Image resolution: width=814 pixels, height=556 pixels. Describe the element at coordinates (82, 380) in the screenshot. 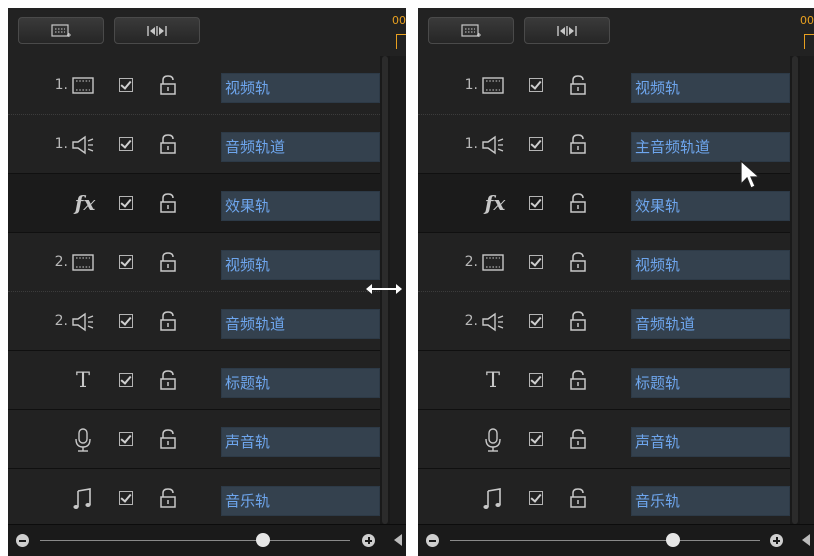

I see `title-text-icon: T` at that location.